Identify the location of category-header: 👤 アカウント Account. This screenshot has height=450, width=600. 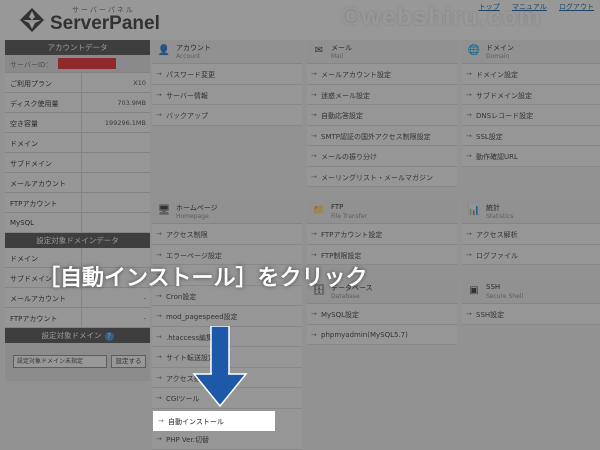
(227, 52).